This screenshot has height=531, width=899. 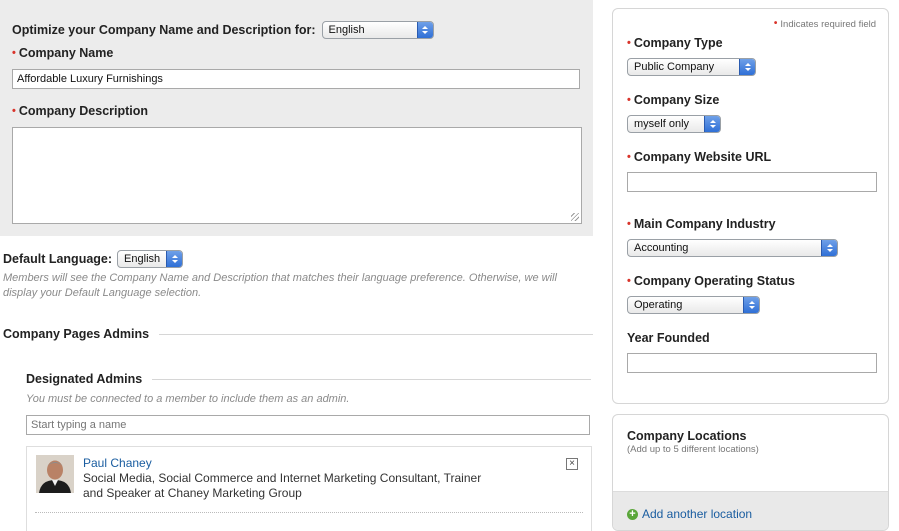 I want to click on add-location-label: Add another location, so click(x=697, y=514).